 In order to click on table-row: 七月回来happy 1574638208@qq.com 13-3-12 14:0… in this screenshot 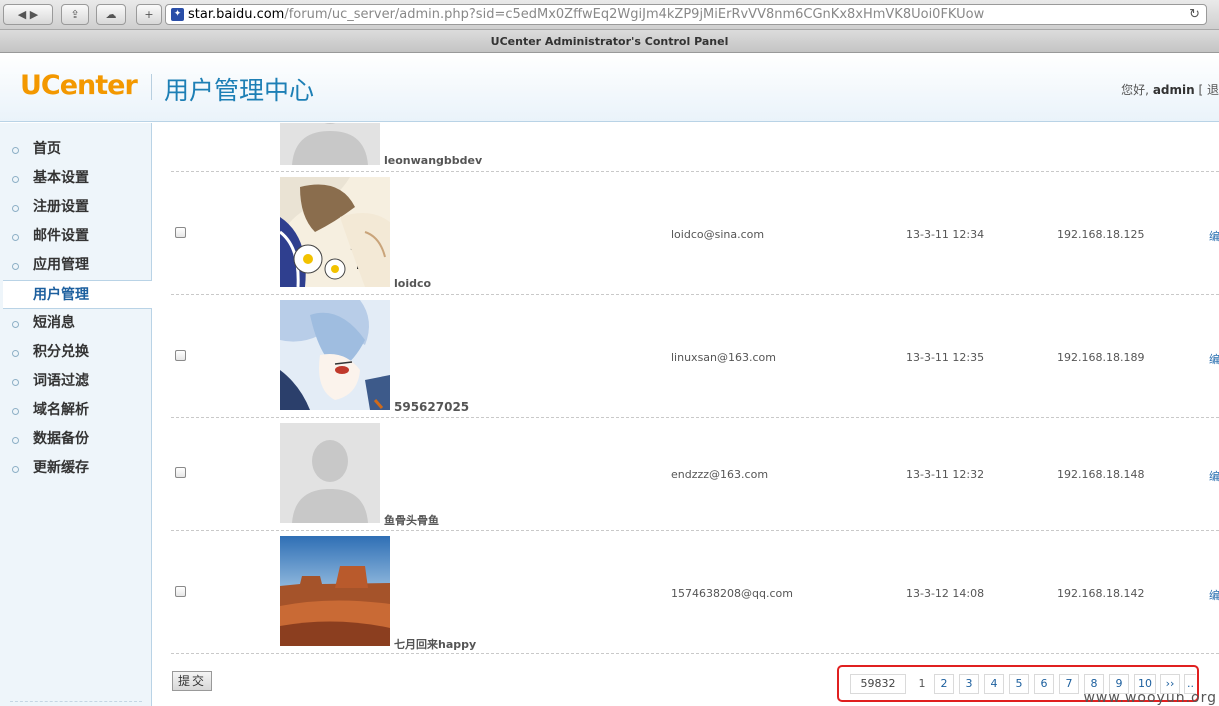, I will do `click(695, 592)`.